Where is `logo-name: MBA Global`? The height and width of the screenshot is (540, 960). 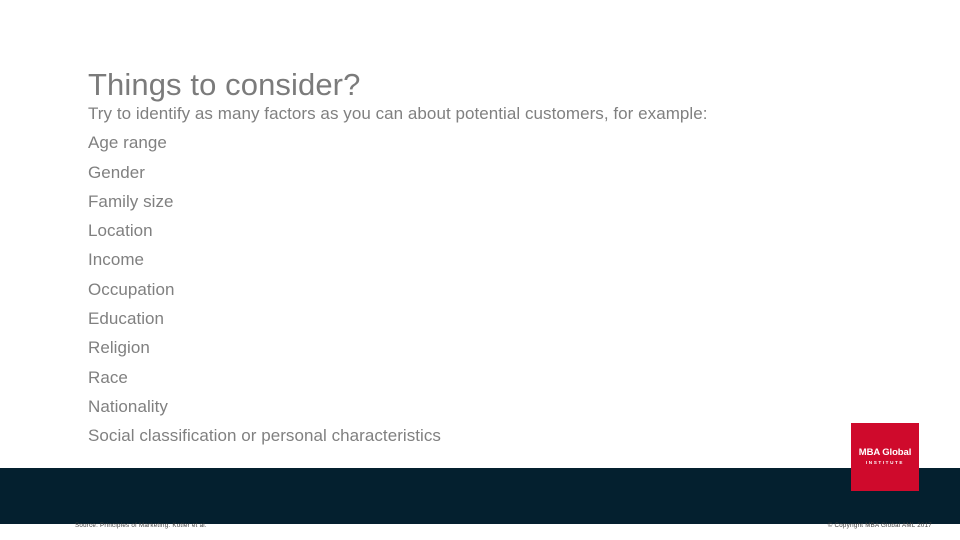 logo-name: MBA Global is located at coordinates (885, 452).